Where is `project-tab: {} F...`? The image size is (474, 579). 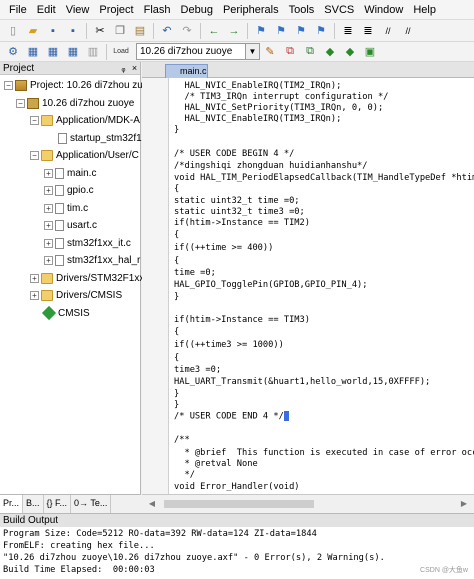 project-tab: {} F... is located at coordinates (58, 504).